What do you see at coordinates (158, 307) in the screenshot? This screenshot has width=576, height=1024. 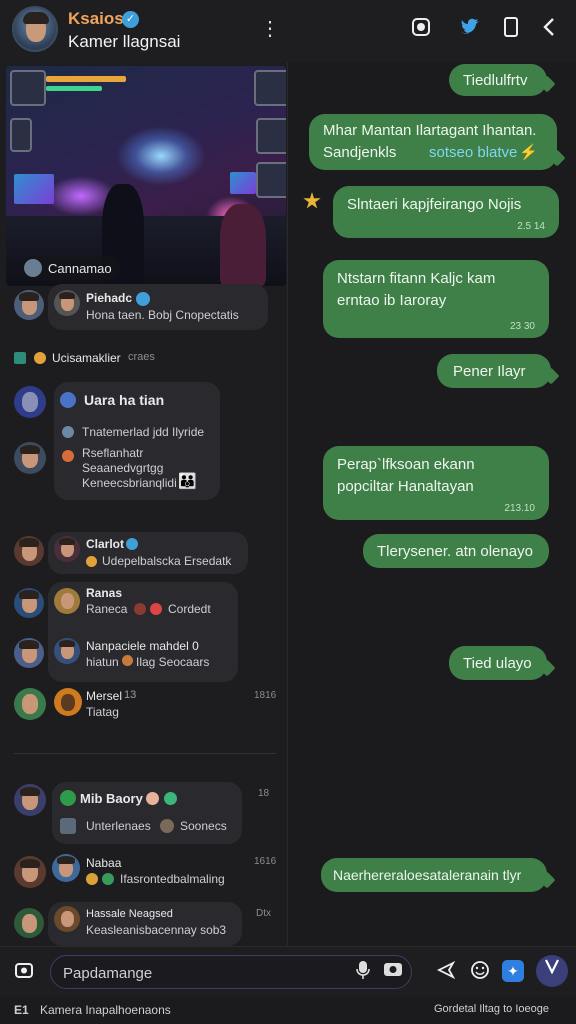 I see `chat-row` at bounding box center [158, 307].